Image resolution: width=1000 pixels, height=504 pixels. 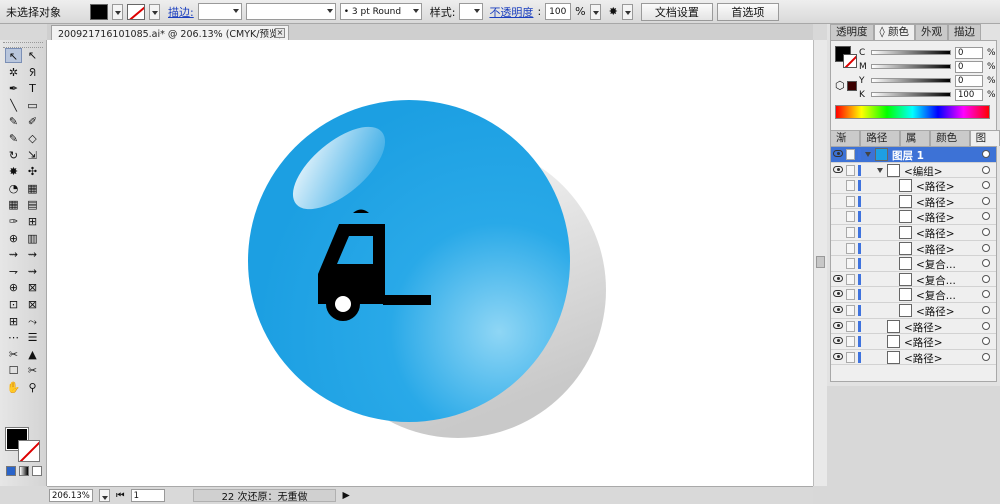 What do you see at coordinates (345, 495) in the screenshot?
I see `status-menu-icon: ▶` at bounding box center [345, 495].